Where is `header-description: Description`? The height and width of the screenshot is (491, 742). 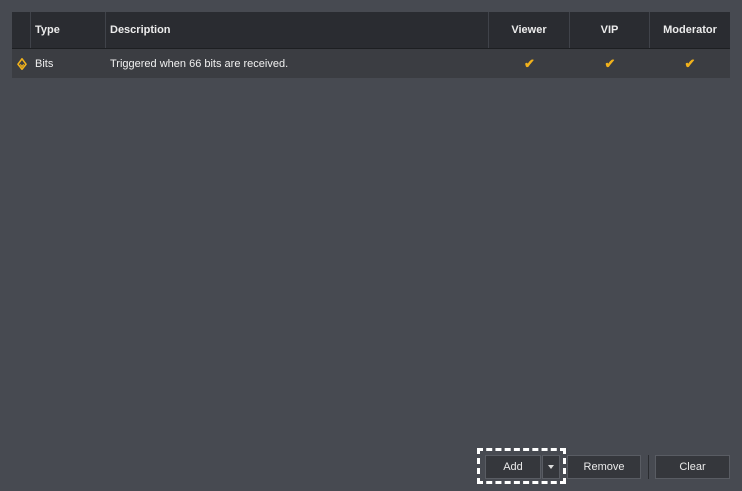 header-description: Description is located at coordinates (297, 30).